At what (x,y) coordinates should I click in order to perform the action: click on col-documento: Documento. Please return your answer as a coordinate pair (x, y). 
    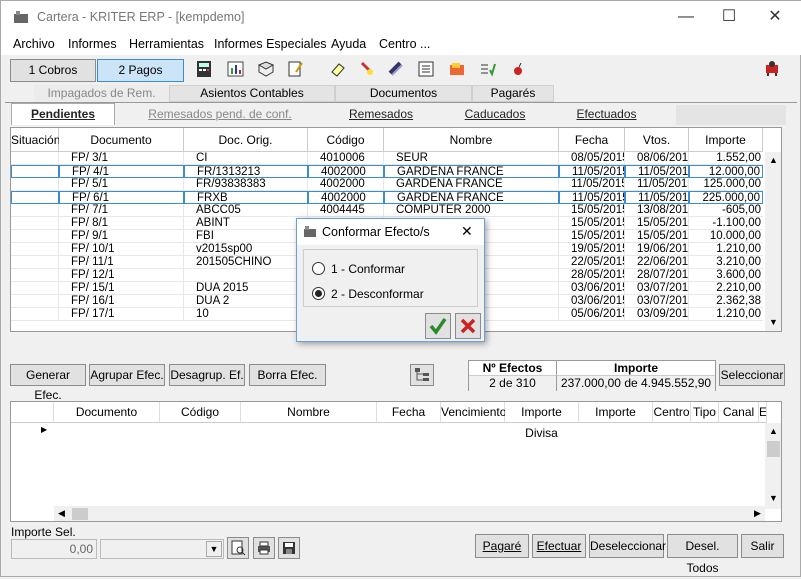
    Looking at the image, I should click on (121, 140).